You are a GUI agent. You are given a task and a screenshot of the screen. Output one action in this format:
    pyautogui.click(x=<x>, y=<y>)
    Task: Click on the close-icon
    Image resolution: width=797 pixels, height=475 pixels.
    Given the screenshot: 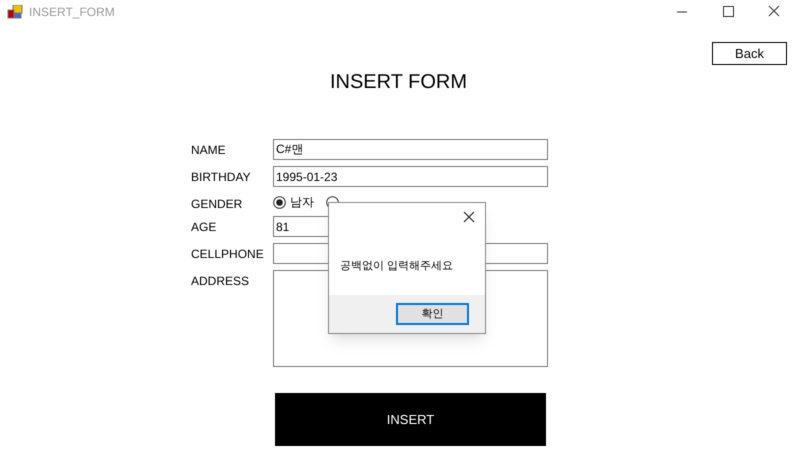 What is the action you would take?
    pyautogui.click(x=469, y=217)
    